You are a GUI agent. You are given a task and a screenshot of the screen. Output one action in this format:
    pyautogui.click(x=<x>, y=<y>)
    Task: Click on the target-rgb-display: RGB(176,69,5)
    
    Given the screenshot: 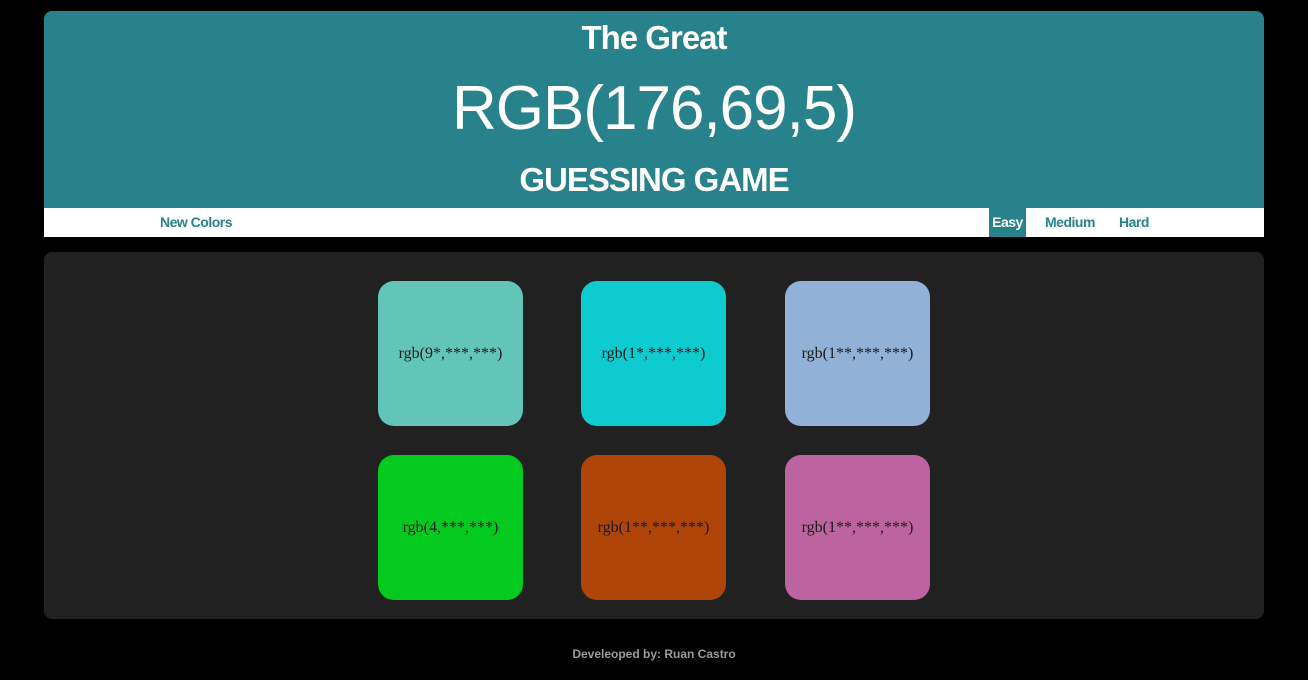 What is the action you would take?
    pyautogui.click(x=654, y=108)
    